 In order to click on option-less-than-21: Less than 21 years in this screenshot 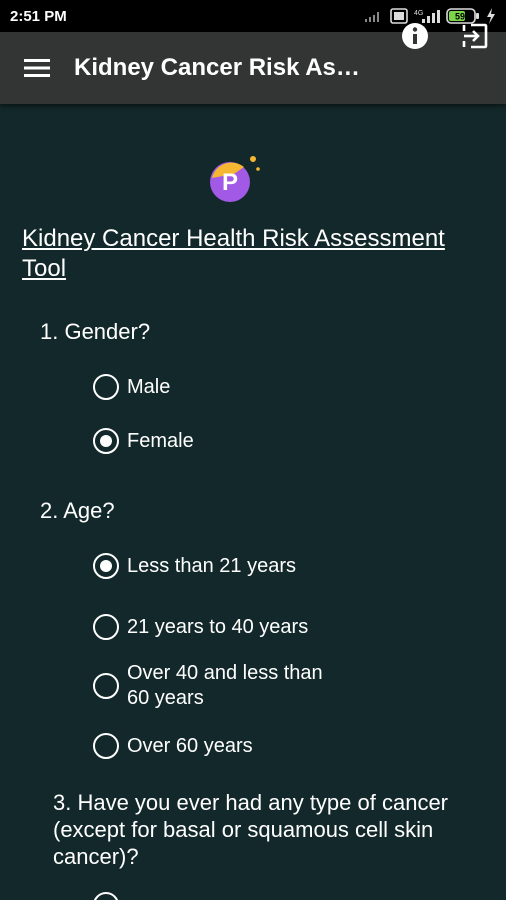, I will do `click(194, 566)`.